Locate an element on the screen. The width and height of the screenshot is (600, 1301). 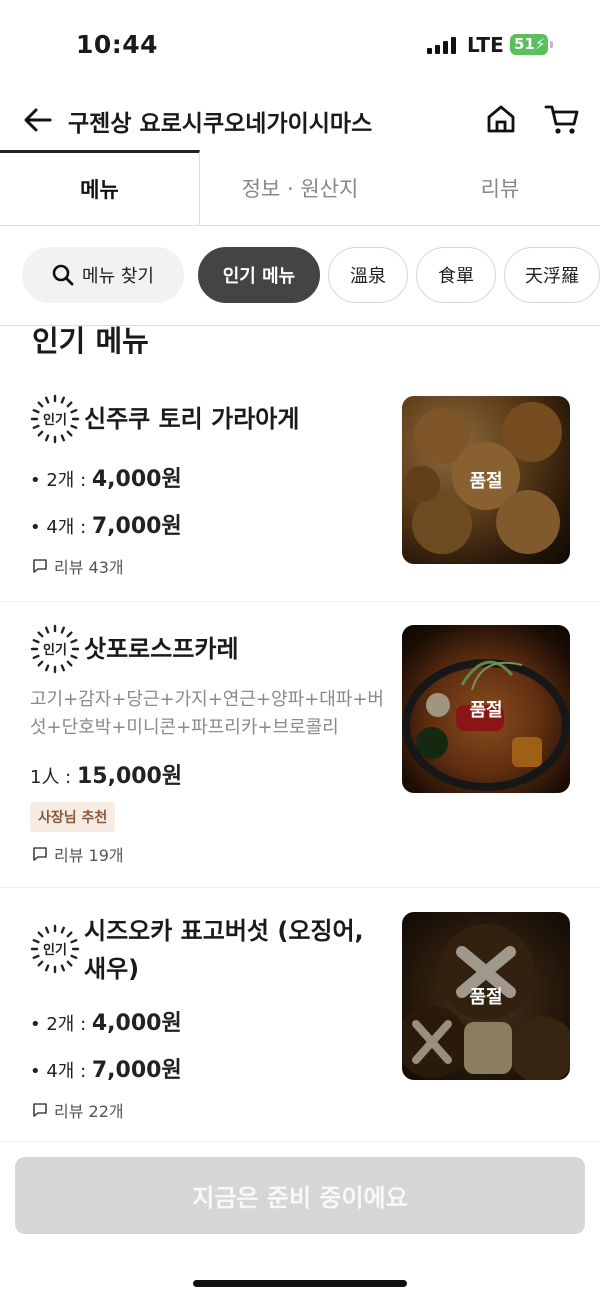
home-indicator is located at coordinates (300, 1283).